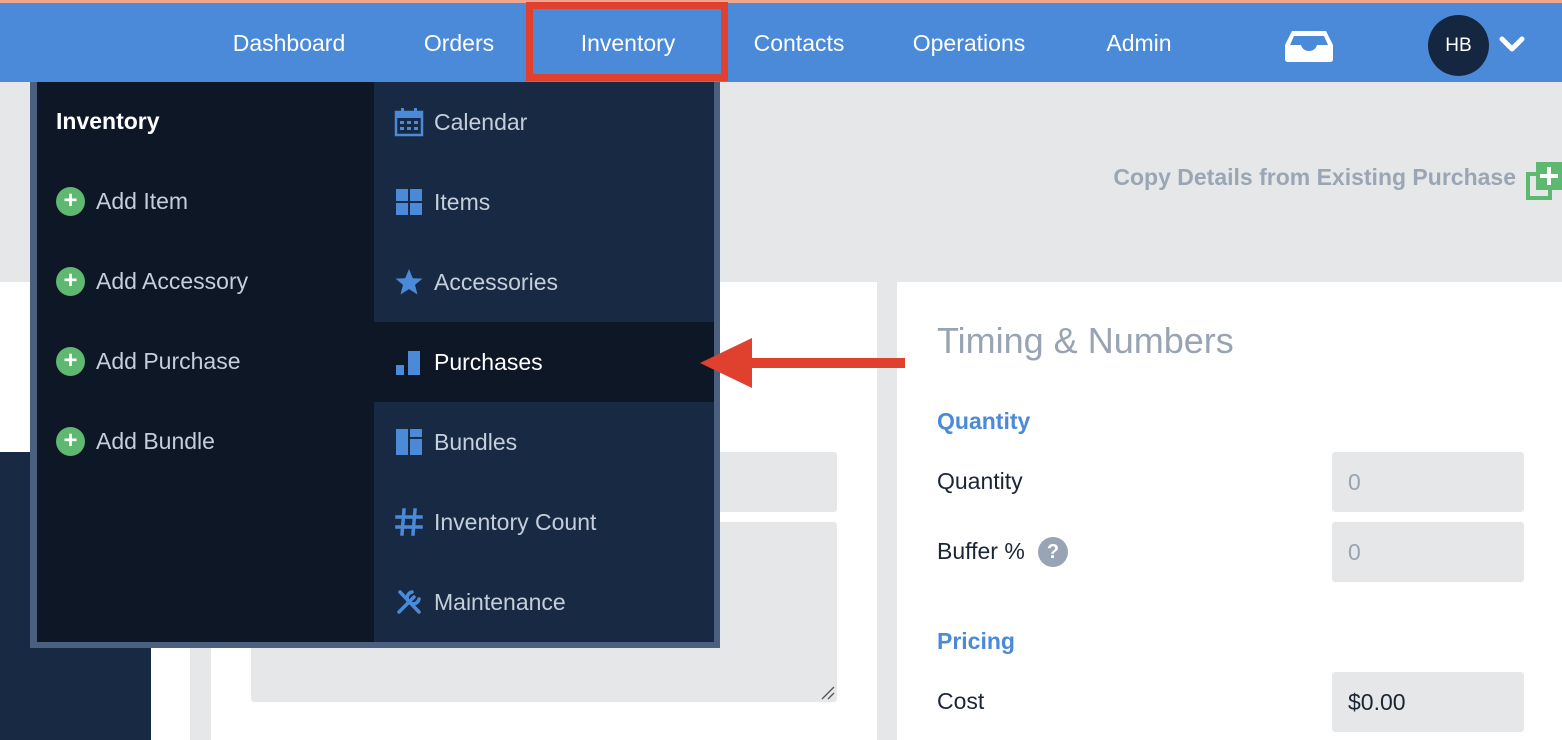 The width and height of the screenshot is (1562, 740). Describe the element at coordinates (488, 361) in the screenshot. I see `menu-purchases-label: Purchases` at that location.